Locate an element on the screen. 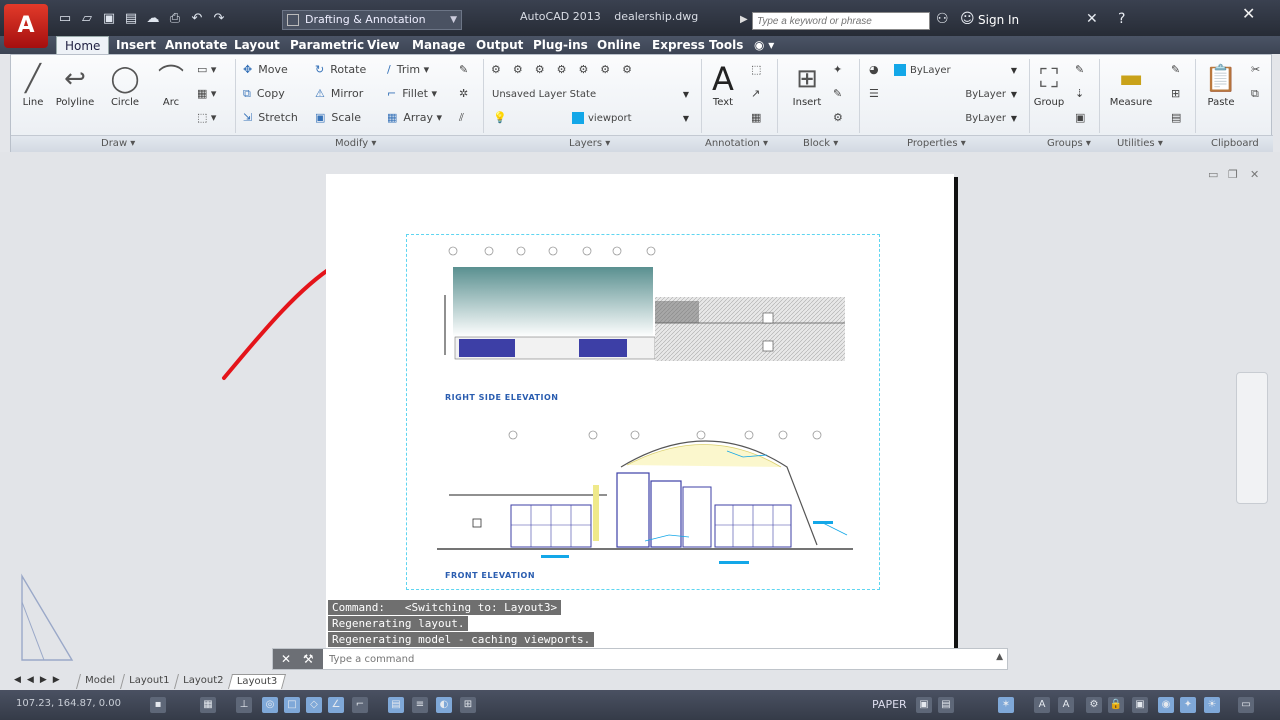  erase-icon: ✎ is located at coordinates (463, 69).